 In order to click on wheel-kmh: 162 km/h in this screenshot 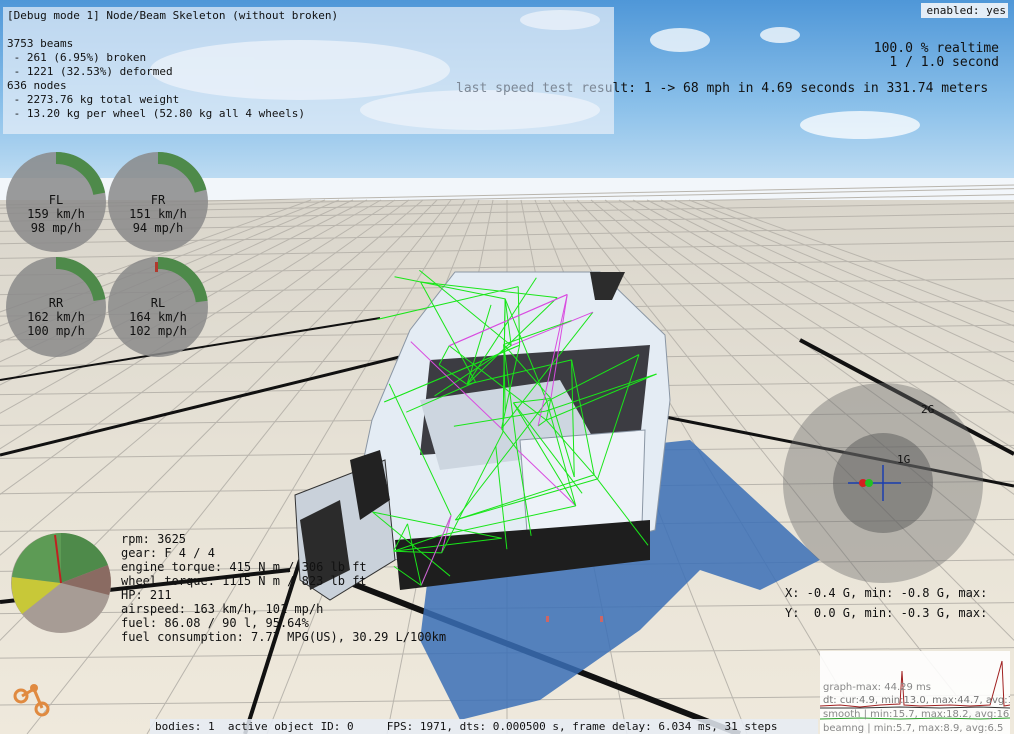, I will do `click(56, 317)`.